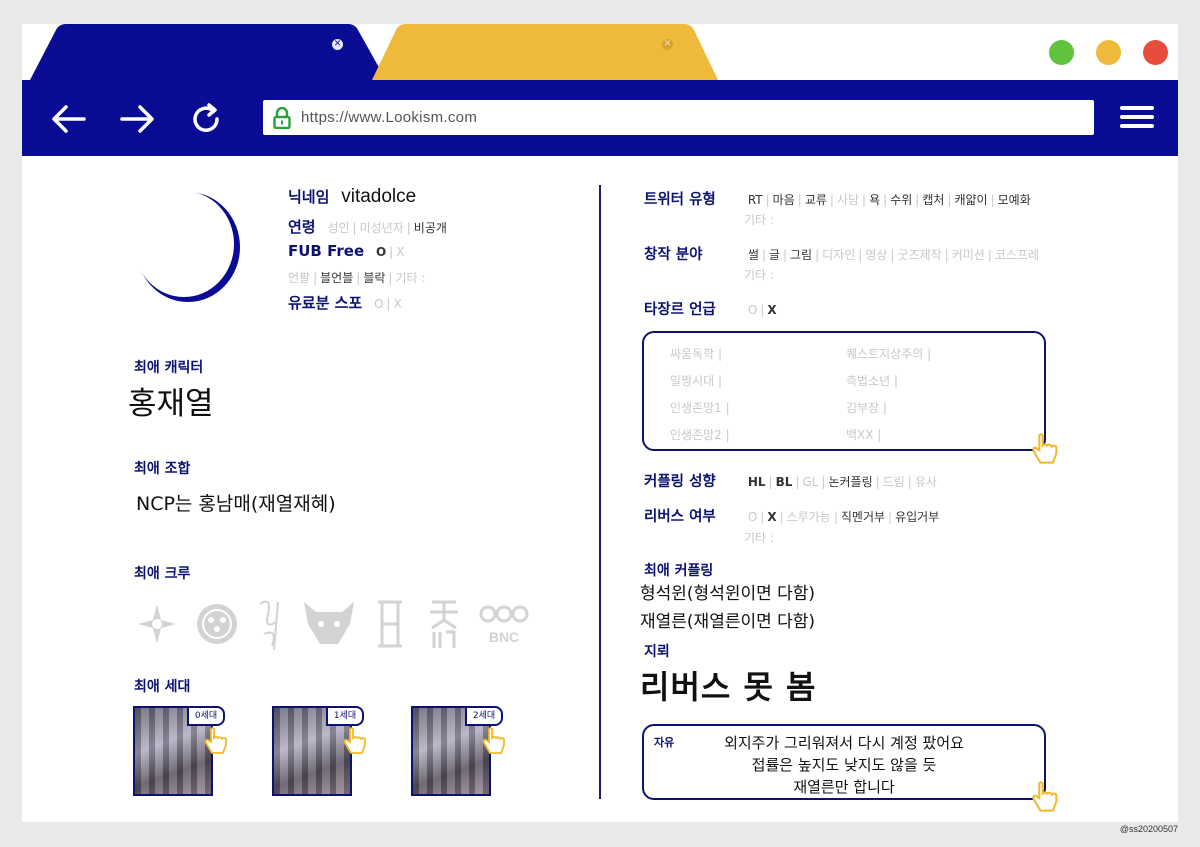 This screenshot has width=1200, height=847. Describe the element at coordinates (844, 787) in the screenshot. I see `free-text-line: 재열른만 합니다` at that location.